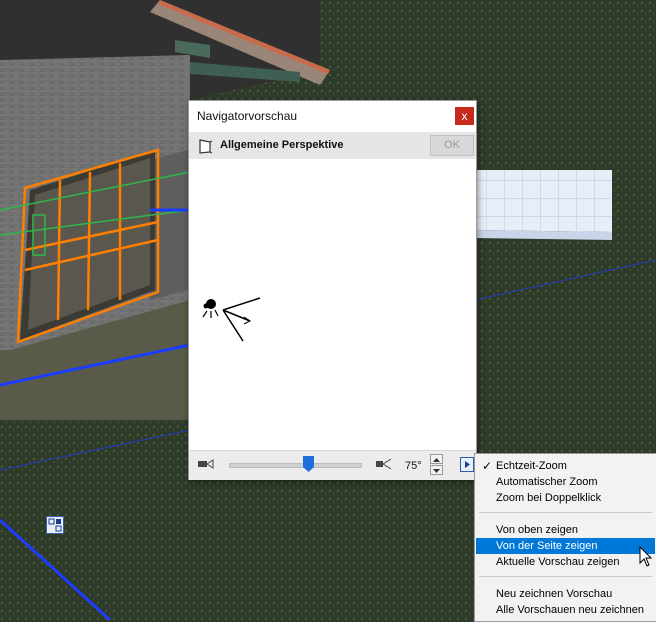 This screenshot has height=622, width=656. Describe the element at coordinates (565, 610) in the screenshot. I see `menu-item-alle-vorschauen-neu-zeichnen: Alle Vorschauen neu zeichnen` at that location.